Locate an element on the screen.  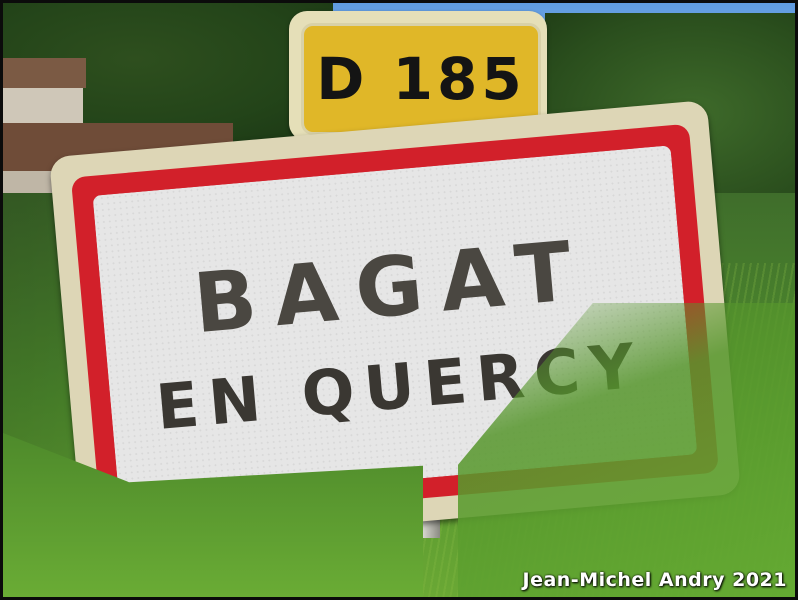
photo-credit: Jean-Michel Andry 2021 is located at coordinates (654, 580).